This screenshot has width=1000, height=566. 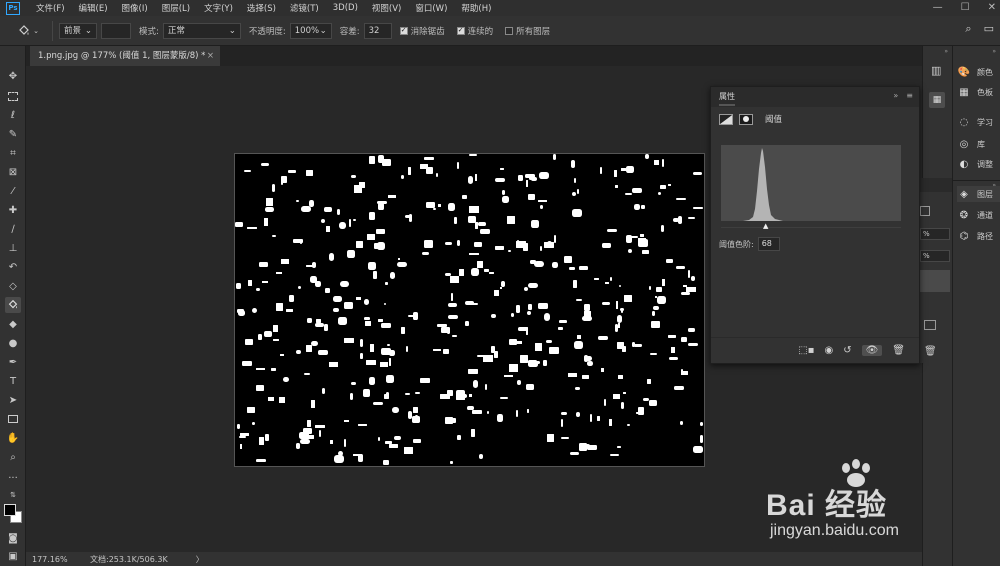 I want to click on menu-help: 帮助(H), so click(x=477, y=8).